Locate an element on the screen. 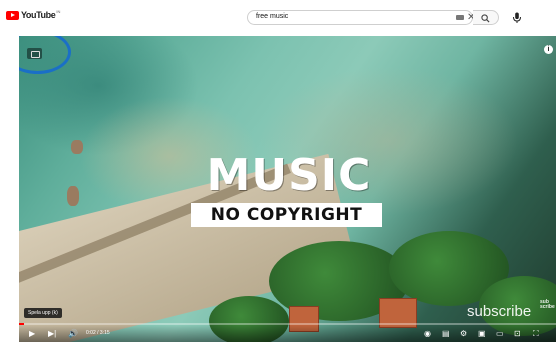  volume-icon: 🔊 is located at coordinates (73, 333).